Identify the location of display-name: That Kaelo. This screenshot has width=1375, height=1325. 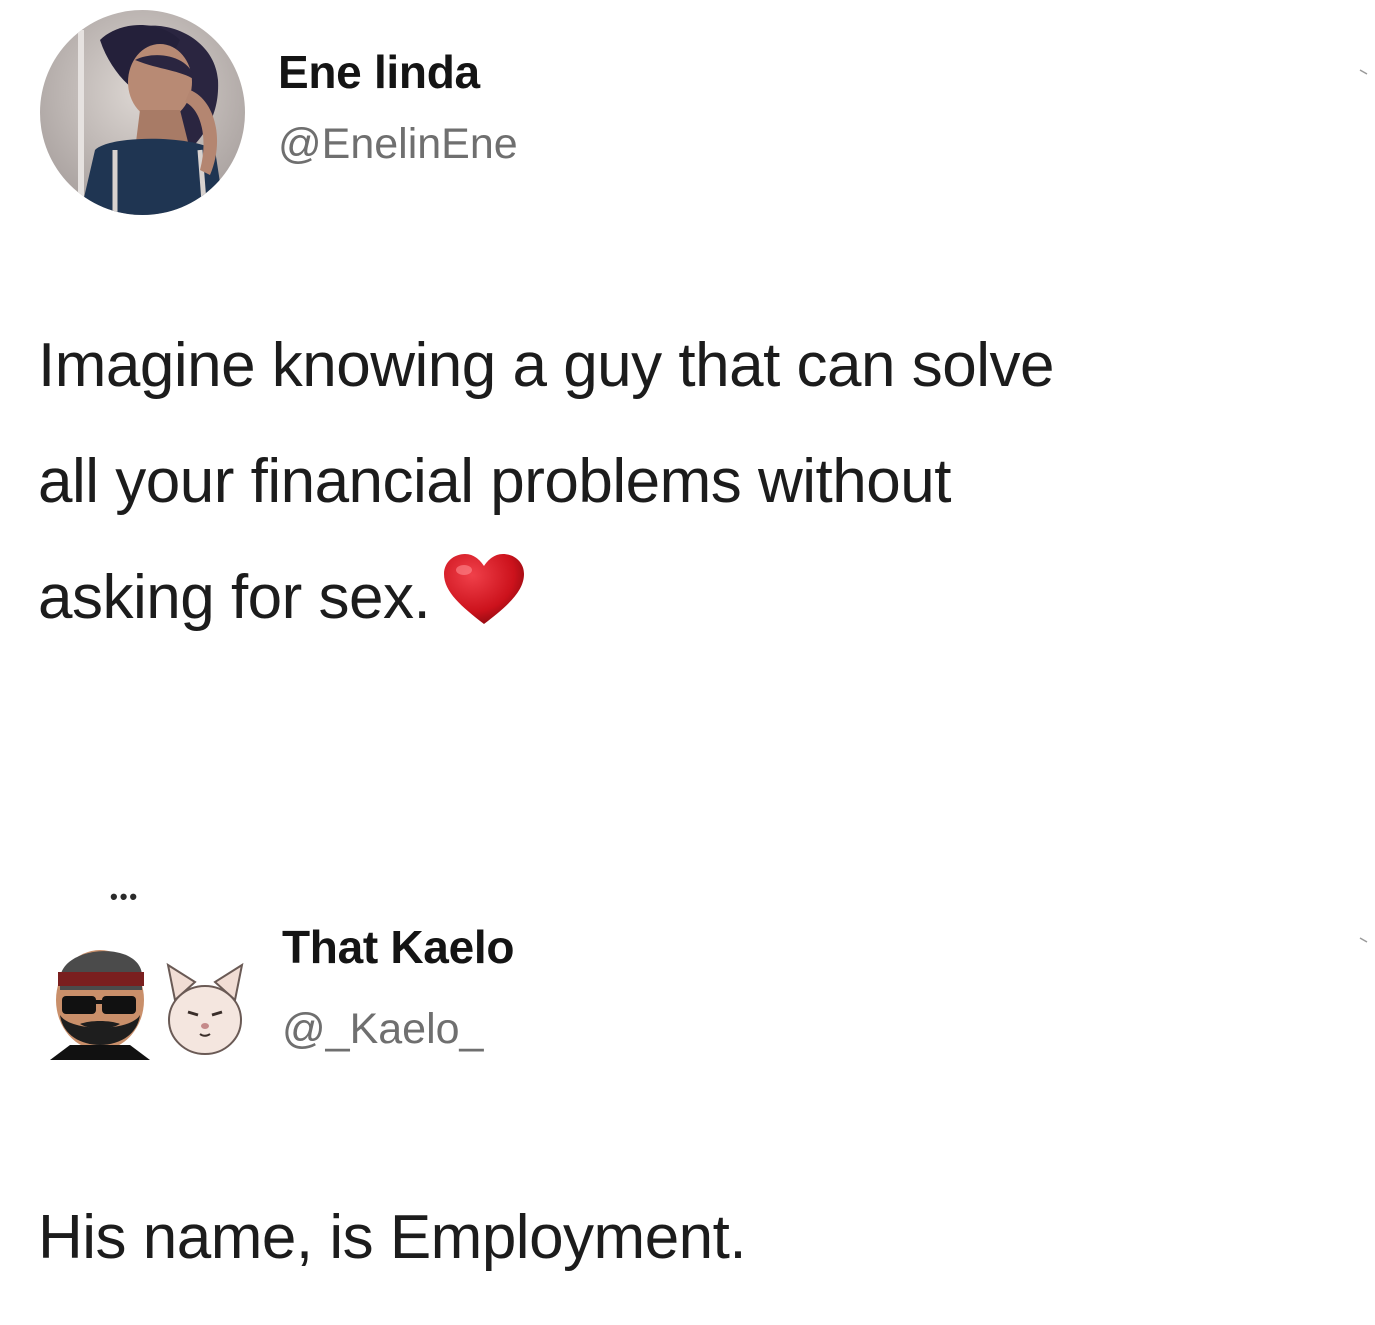
(398, 947).